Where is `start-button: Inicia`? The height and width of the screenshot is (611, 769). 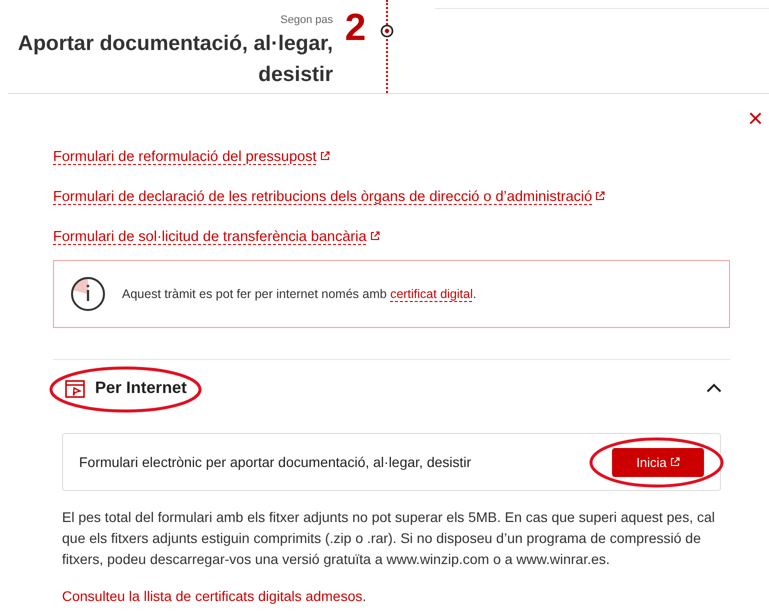 start-button: Inicia is located at coordinates (658, 462).